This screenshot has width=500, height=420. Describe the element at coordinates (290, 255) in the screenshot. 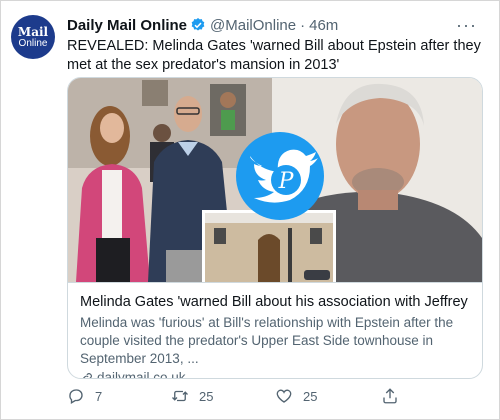

I see `inset-tree` at that location.